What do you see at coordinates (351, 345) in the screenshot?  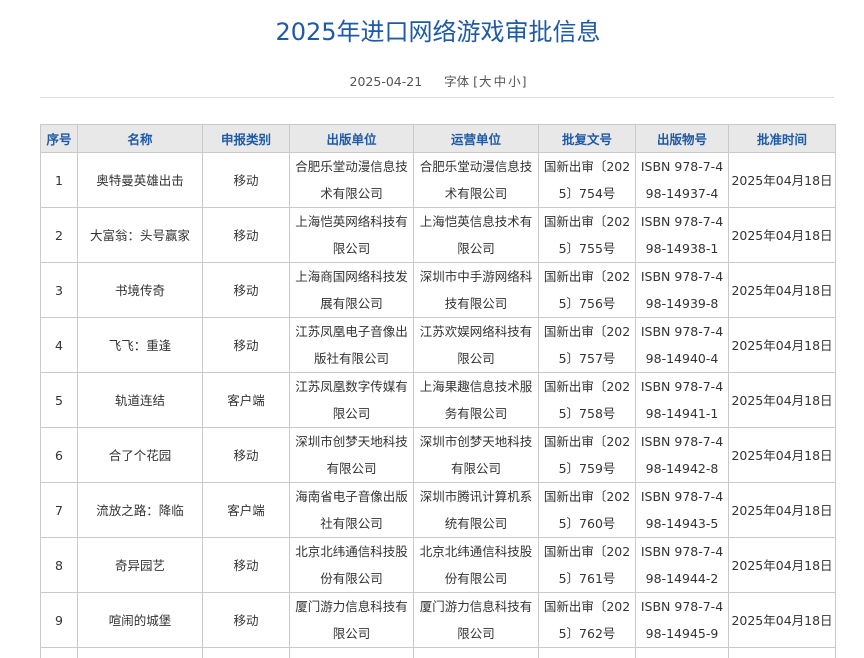 I see `cell-publisher: 江苏凤凰电子音像出版社有限公司` at bounding box center [351, 345].